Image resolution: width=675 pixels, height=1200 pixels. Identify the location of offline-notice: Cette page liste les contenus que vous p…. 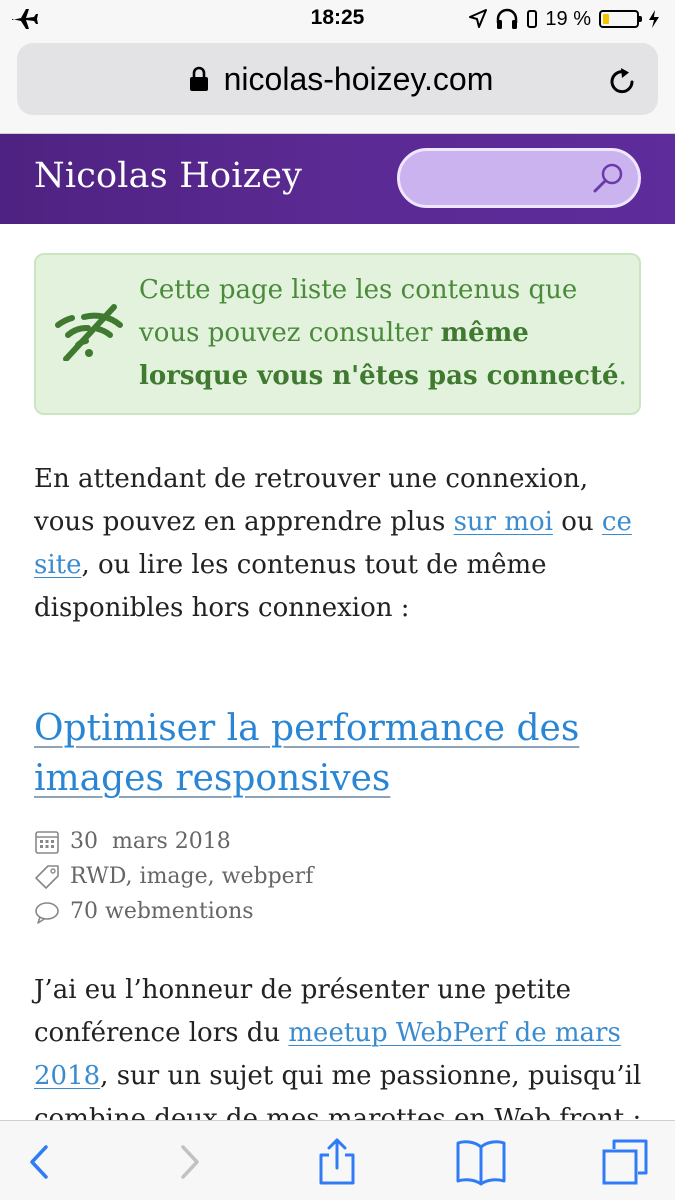
(337, 334).